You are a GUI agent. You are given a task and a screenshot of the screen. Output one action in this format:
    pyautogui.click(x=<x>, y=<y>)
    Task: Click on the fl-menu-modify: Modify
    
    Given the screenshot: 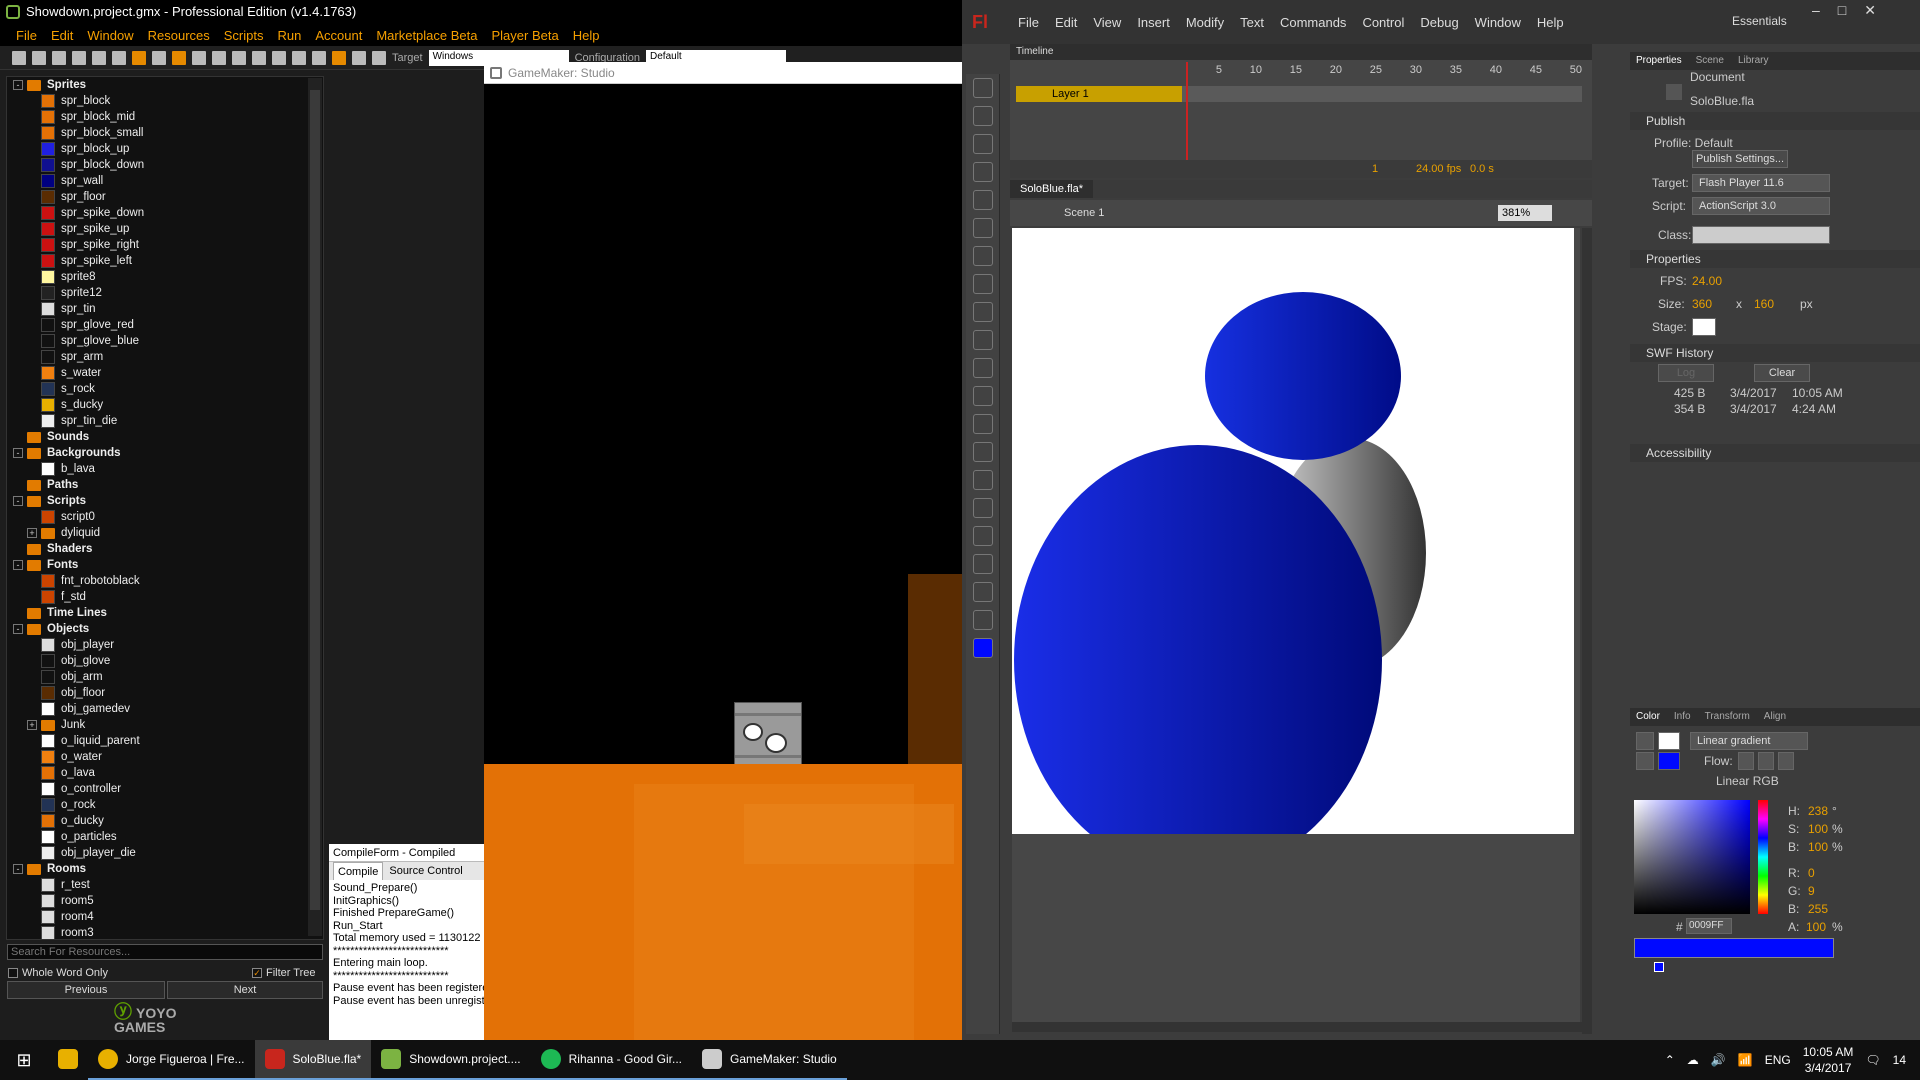 What is the action you would take?
    pyautogui.click(x=1205, y=22)
    